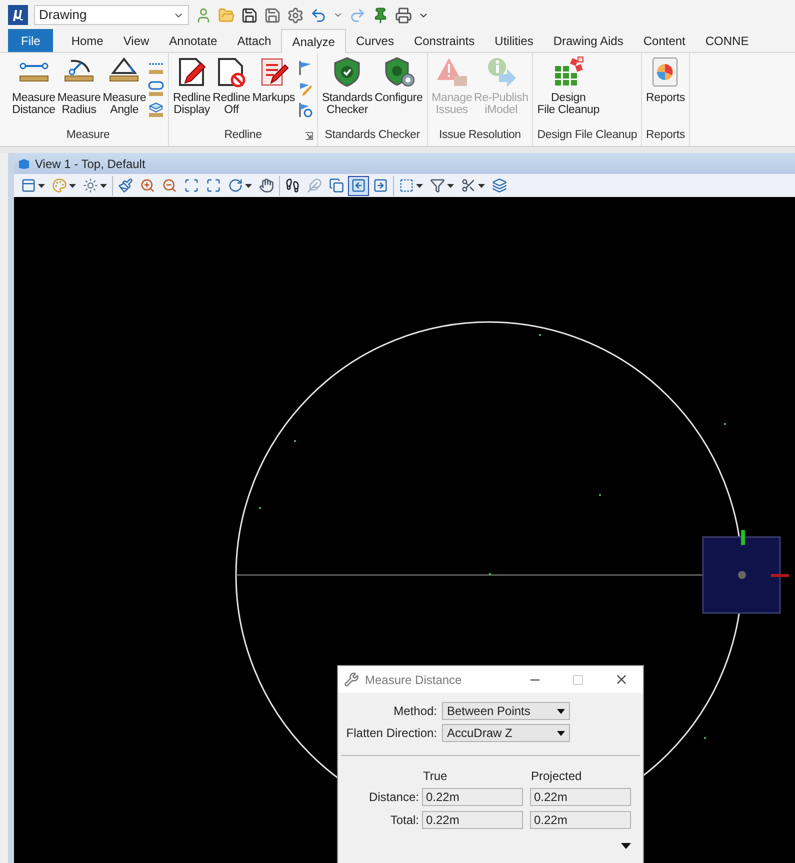 The width and height of the screenshot is (795, 863). Describe the element at coordinates (111, 15) in the screenshot. I see `workflow-dropdown: Drawing` at that location.